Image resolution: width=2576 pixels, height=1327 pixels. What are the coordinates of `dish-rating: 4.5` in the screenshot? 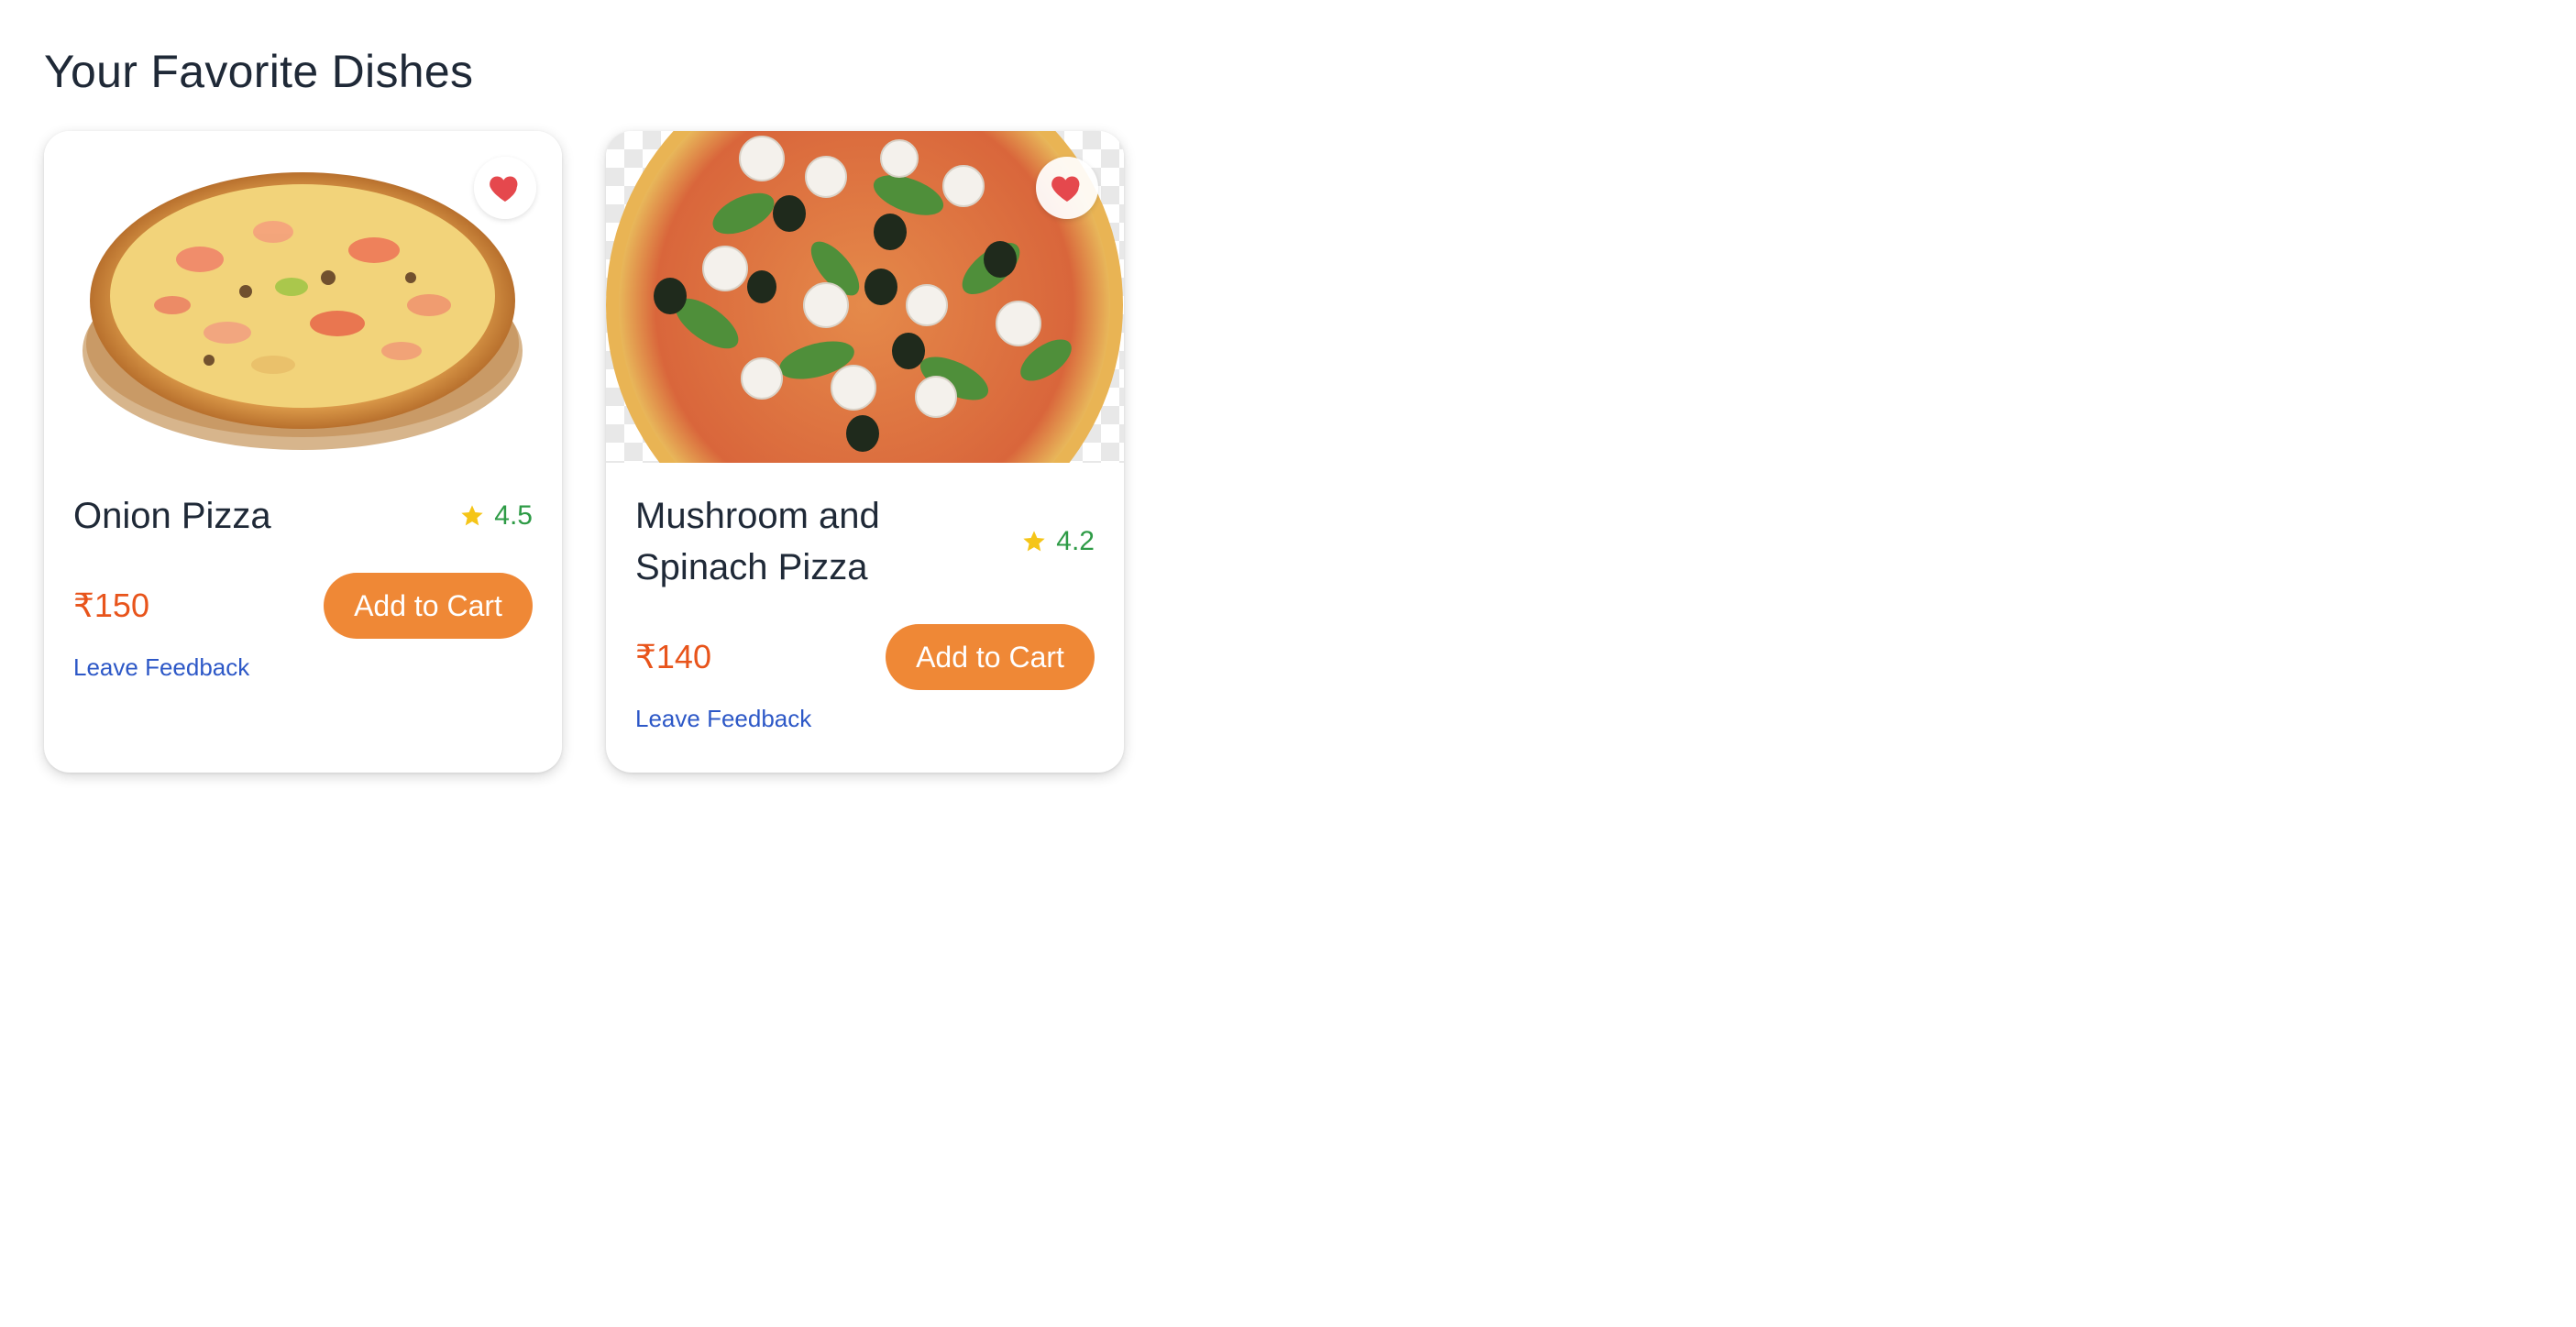 It's located at (496, 516).